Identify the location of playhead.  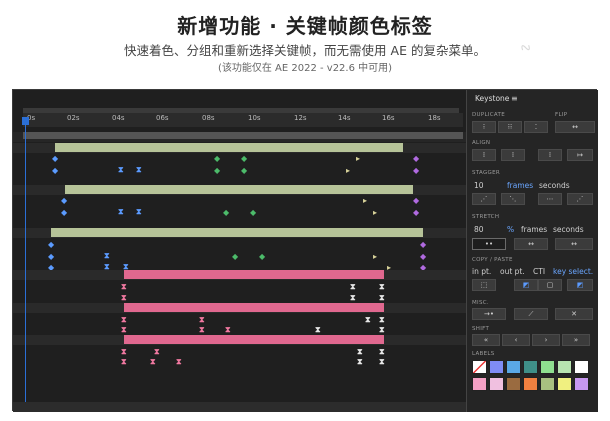
(25, 121).